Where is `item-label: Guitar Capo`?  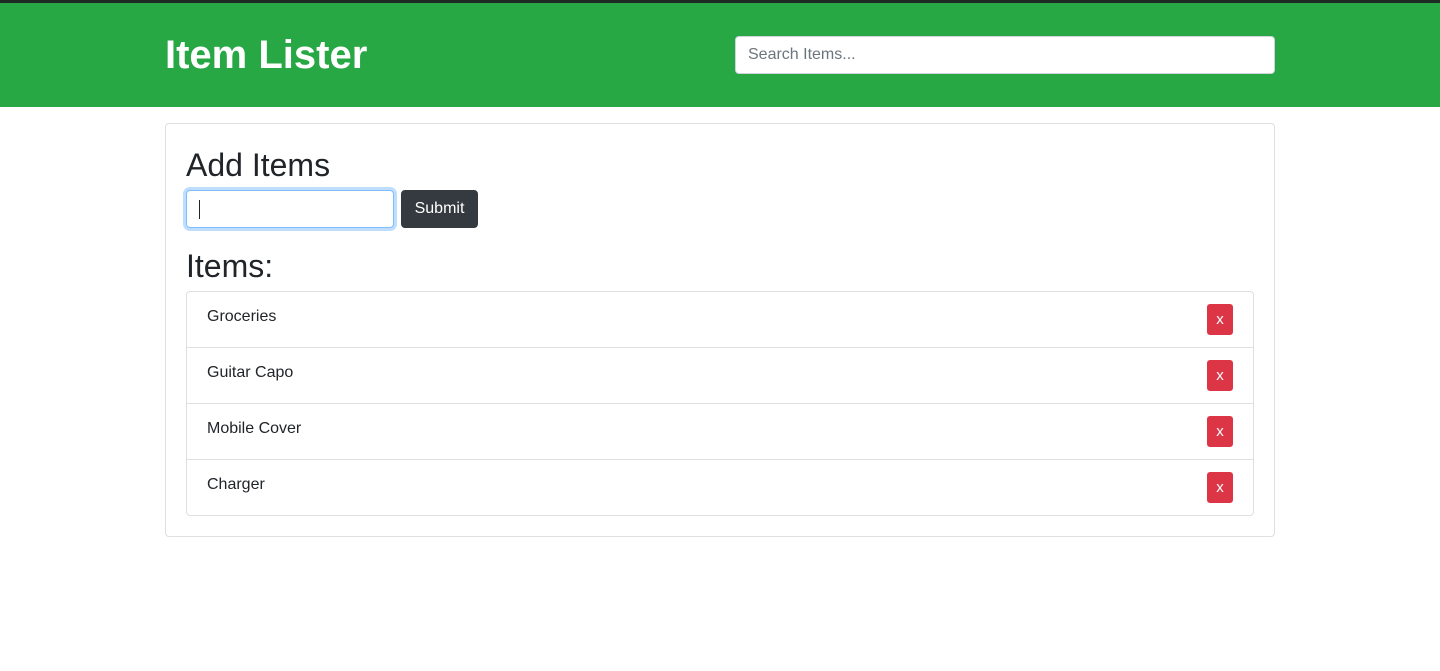 item-label: Guitar Capo is located at coordinates (250, 372).